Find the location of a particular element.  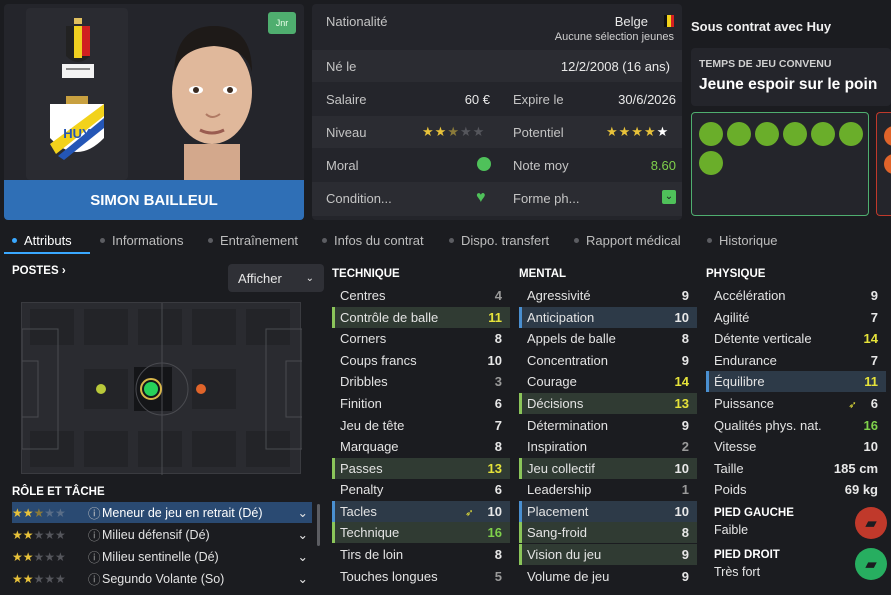

nationality-value: Belge is located at coordinates (631, 21).